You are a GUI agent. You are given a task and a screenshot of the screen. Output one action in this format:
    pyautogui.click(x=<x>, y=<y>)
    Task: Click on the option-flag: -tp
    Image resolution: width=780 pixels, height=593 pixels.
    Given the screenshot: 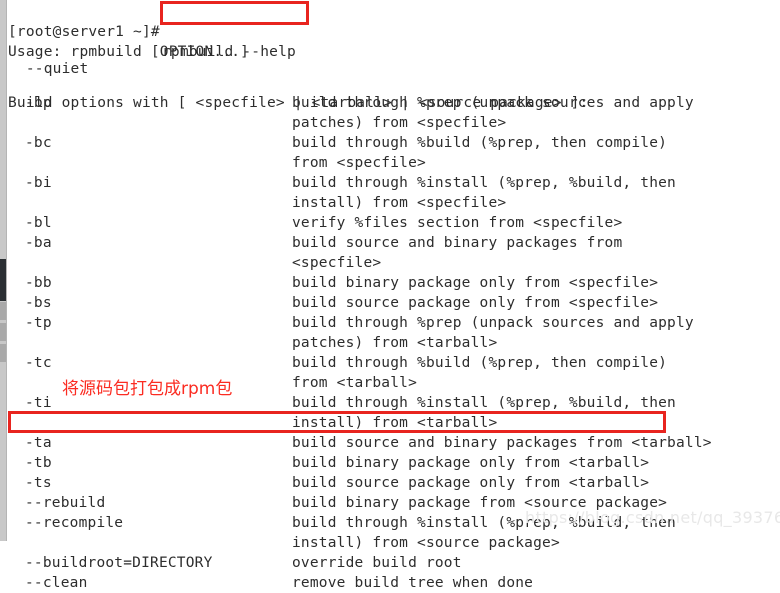 What is the action you would take?
    pyautogui.click(x=38, y=323)
    